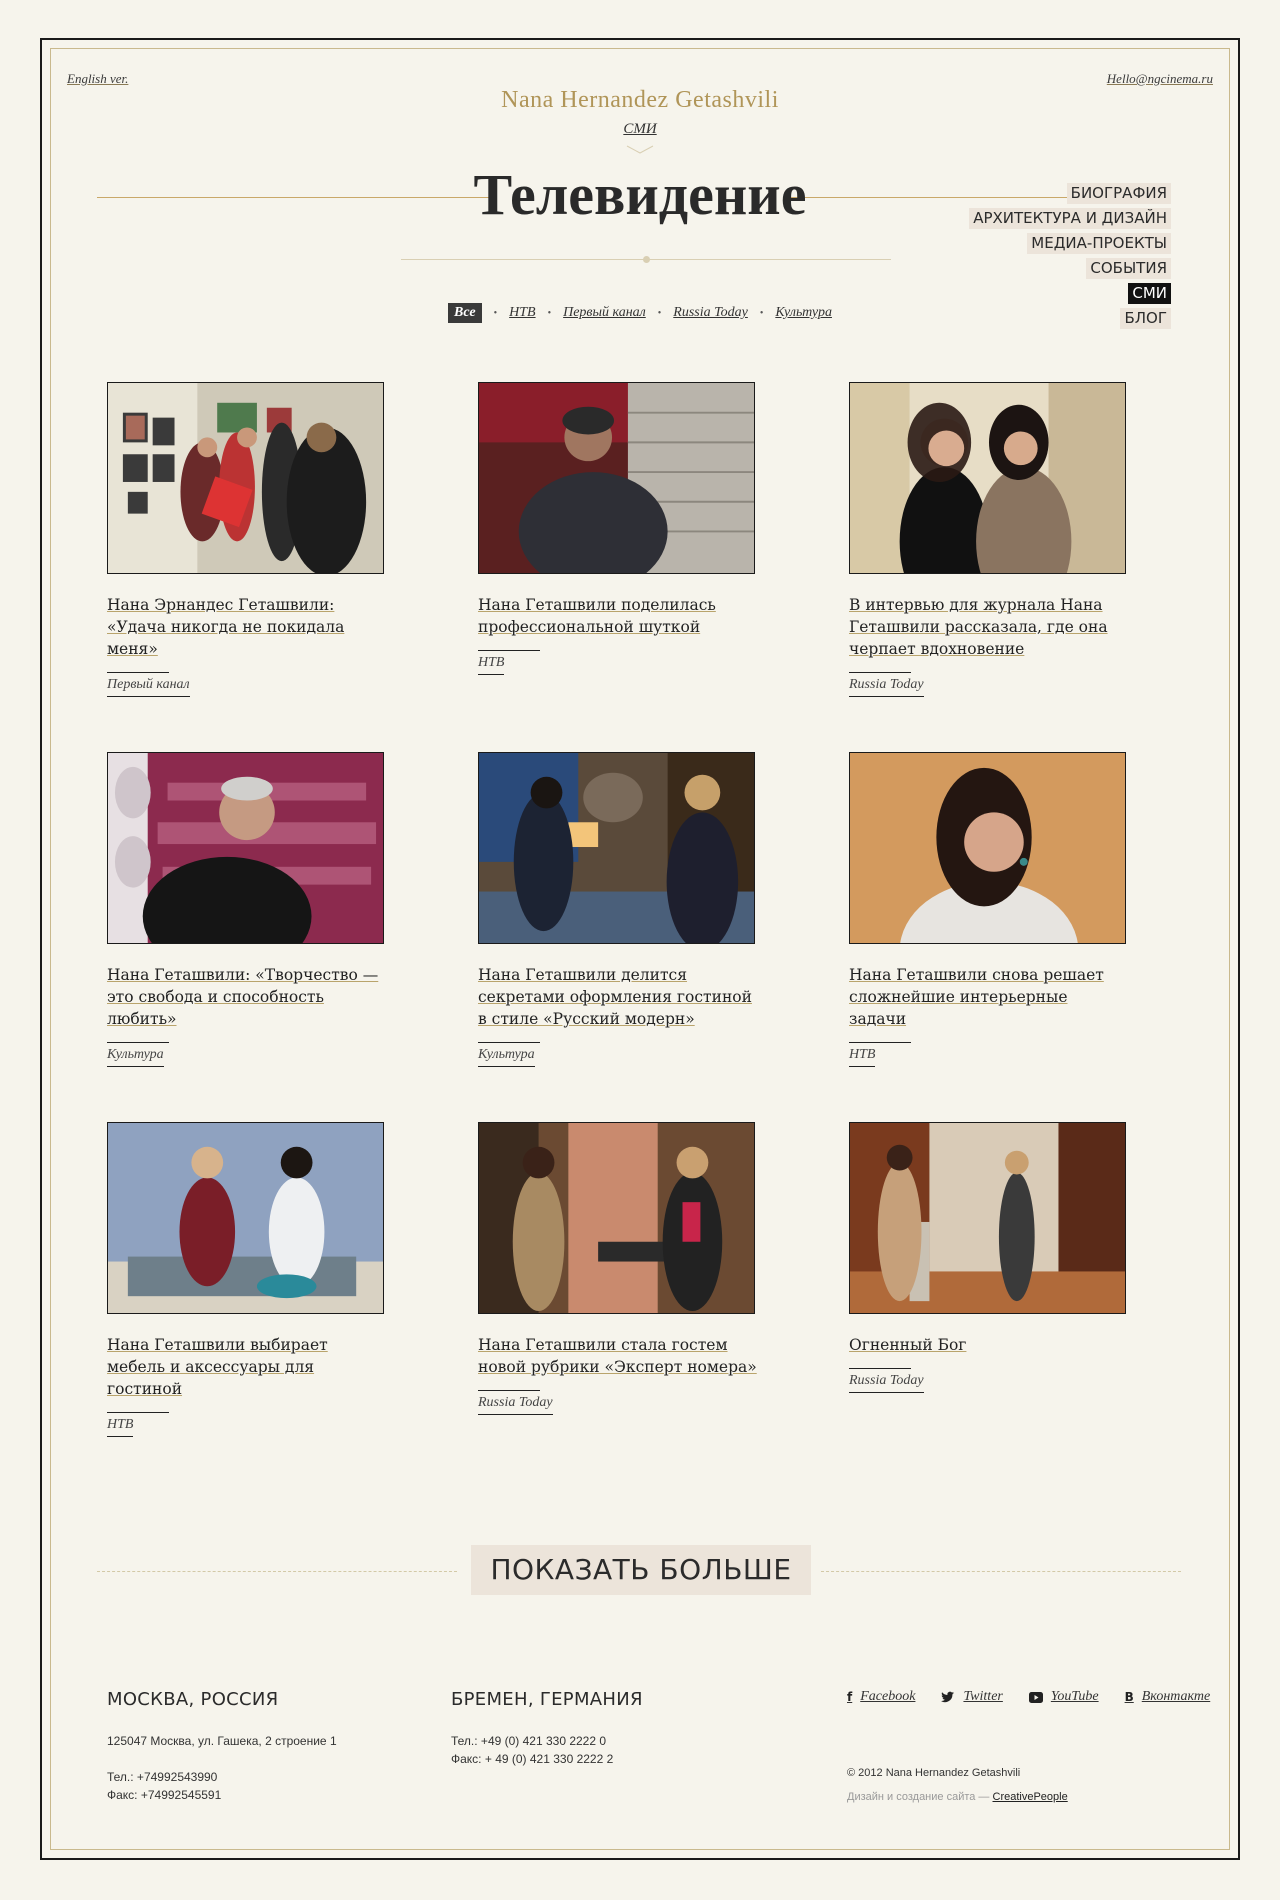 This screenshot has width=1280, height=1900. I want to click on social-label: Вконтакте, so click(1176, 1696).